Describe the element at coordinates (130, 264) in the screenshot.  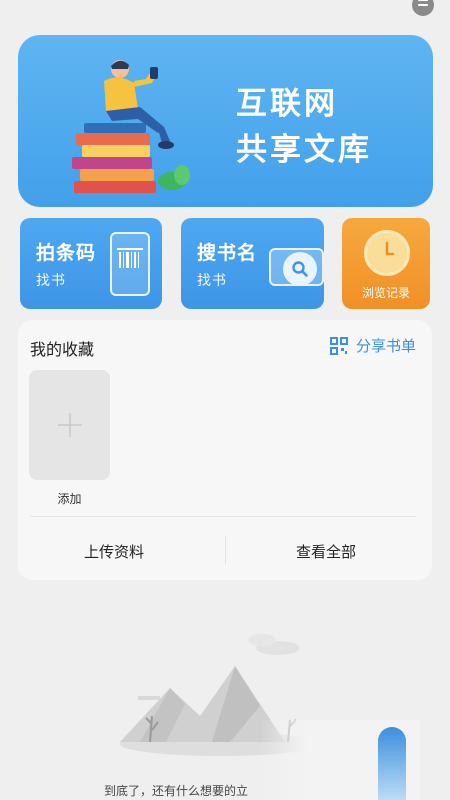
I see `barcode-icon` at that location.